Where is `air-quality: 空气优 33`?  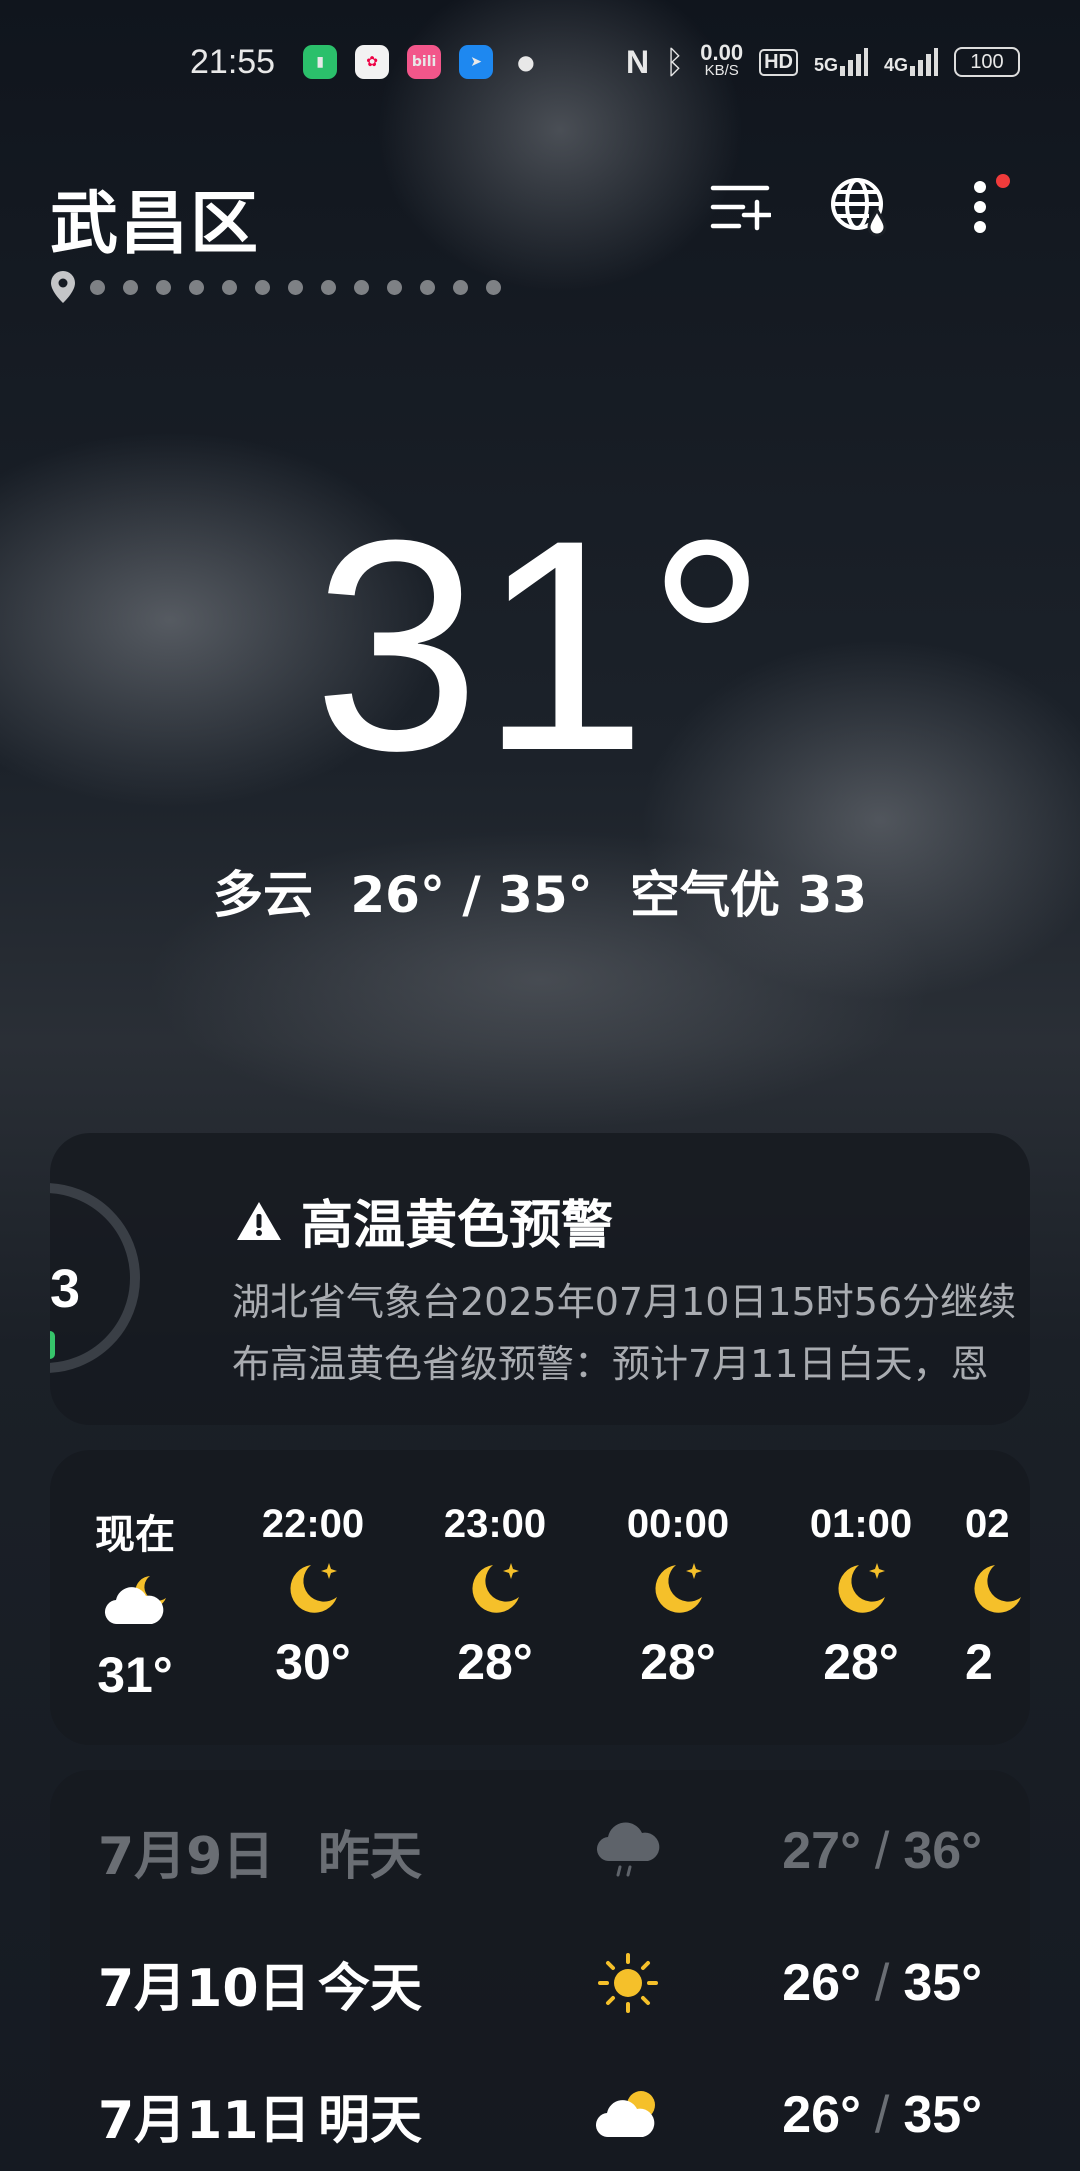
air-quality: 空气优 33 is located at coordinates (749, 895).